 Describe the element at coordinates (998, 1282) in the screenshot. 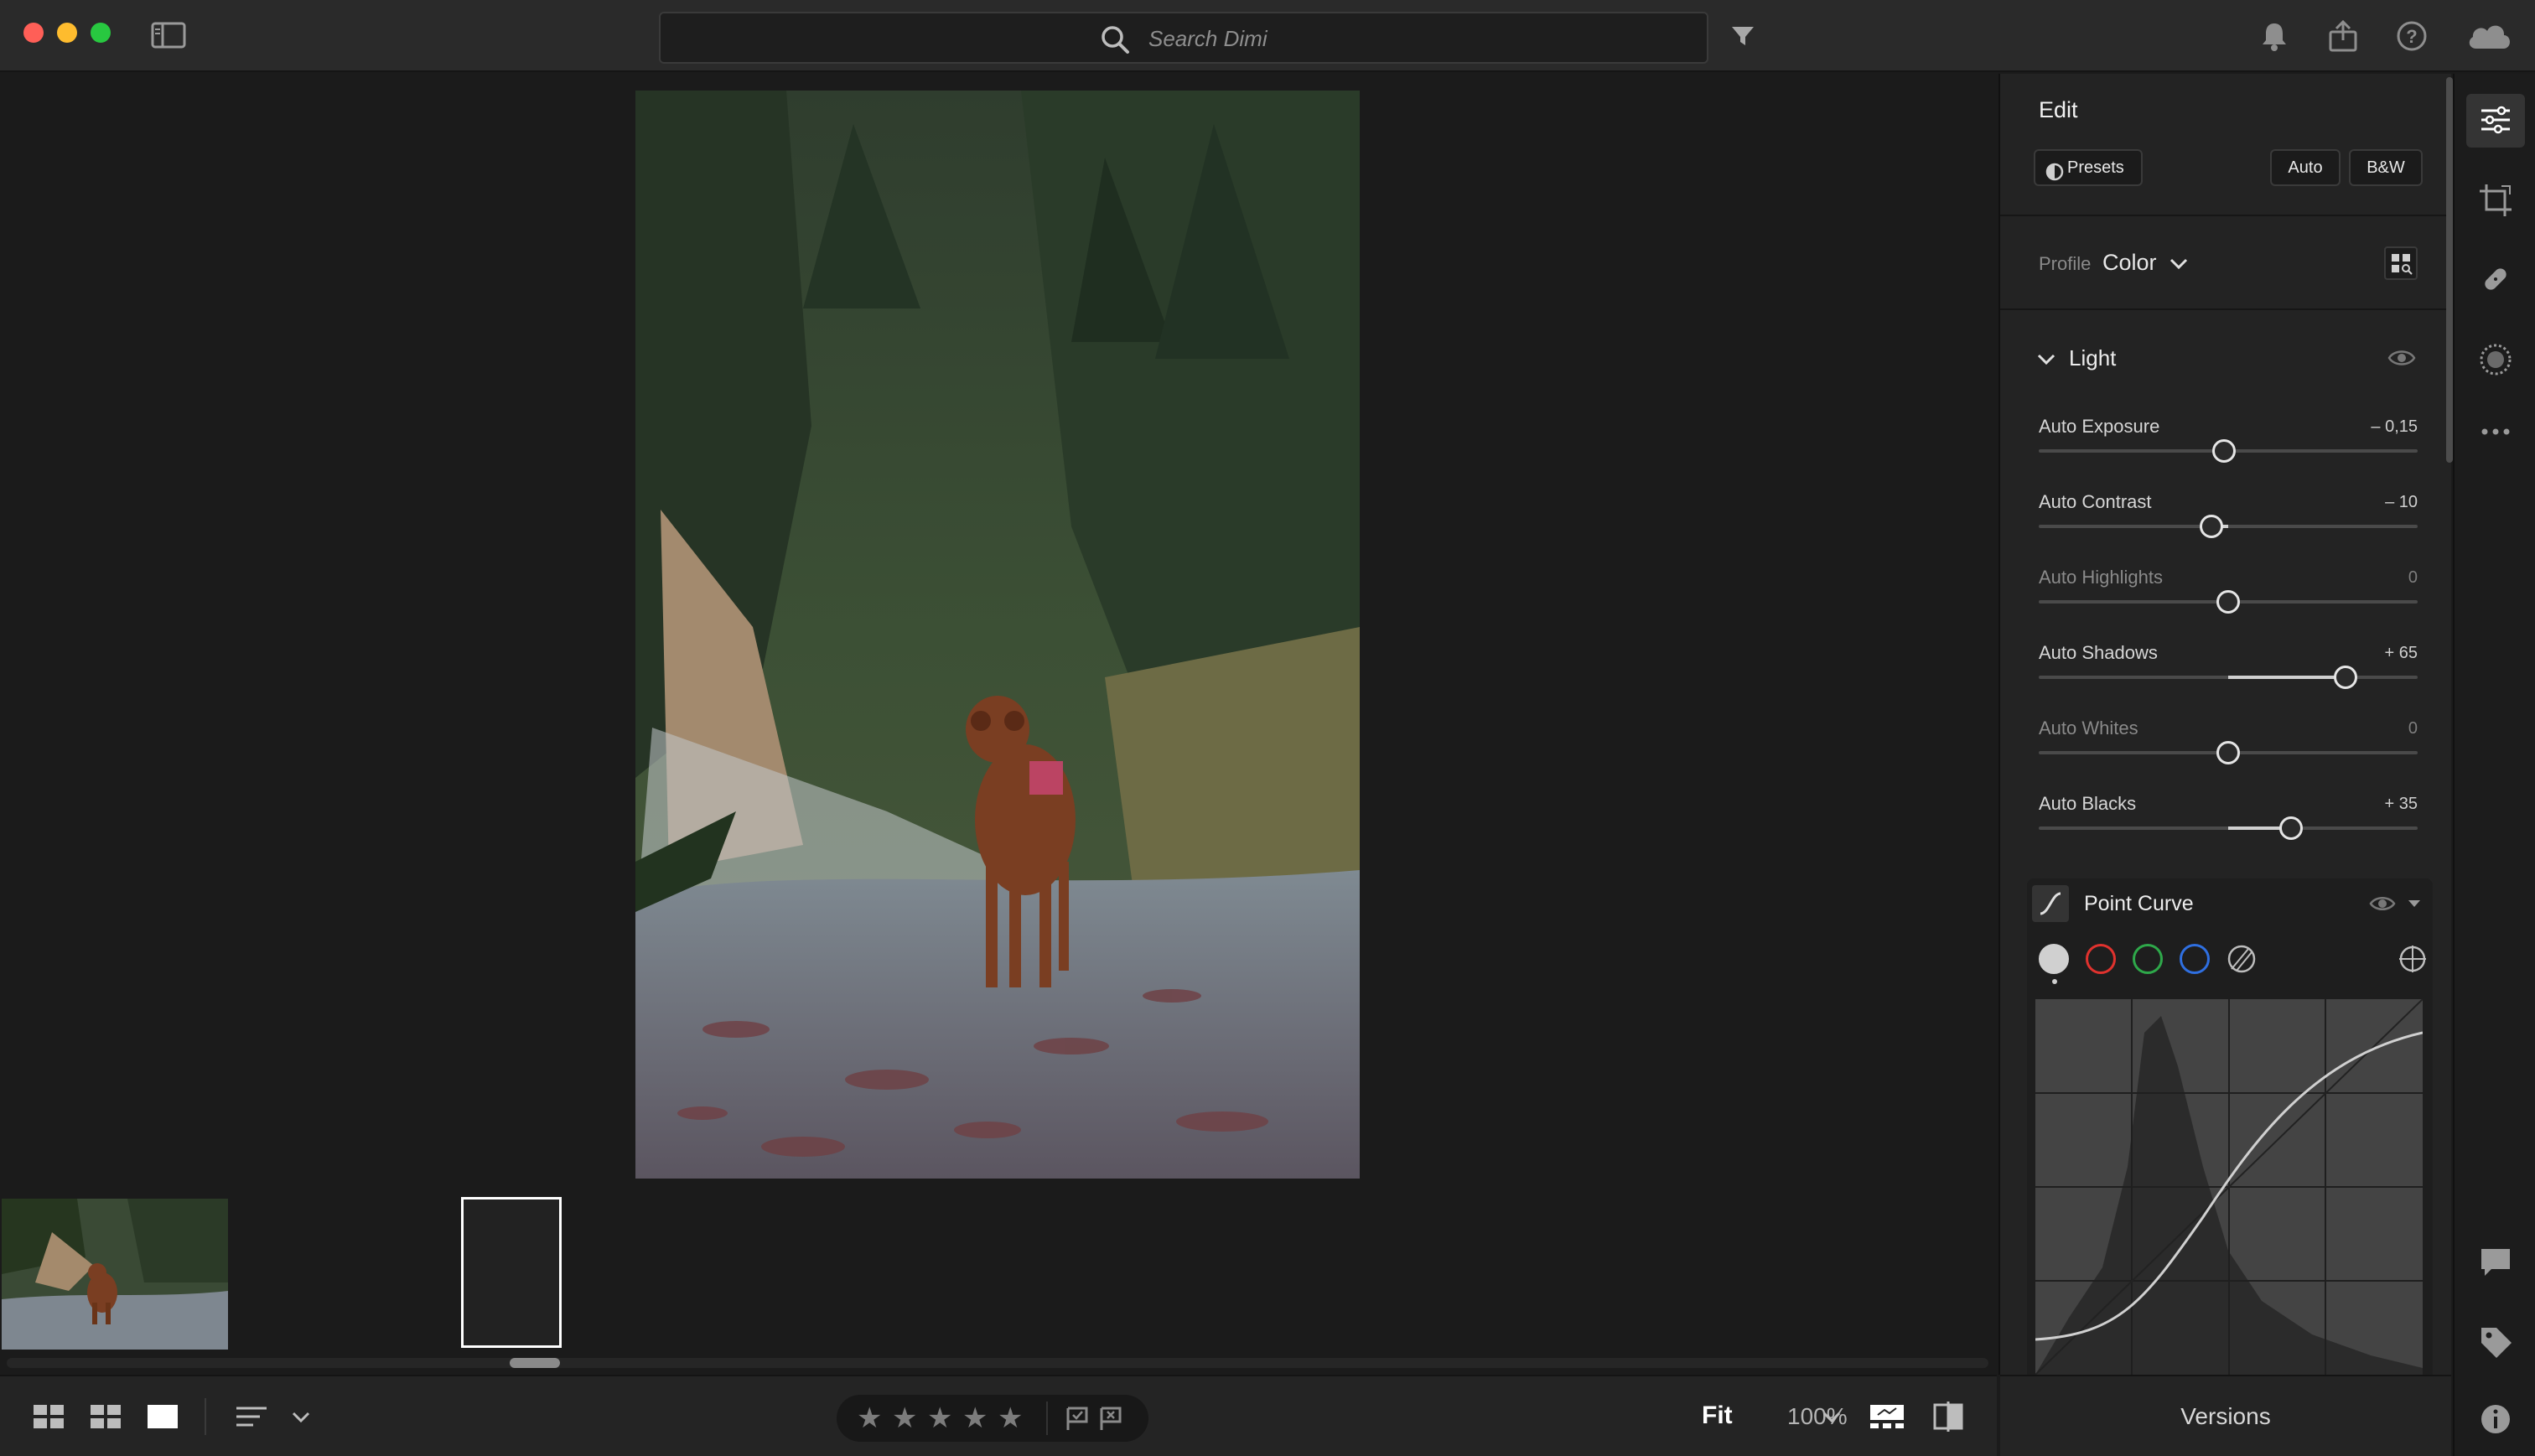

I see `filmstrip` at that location.